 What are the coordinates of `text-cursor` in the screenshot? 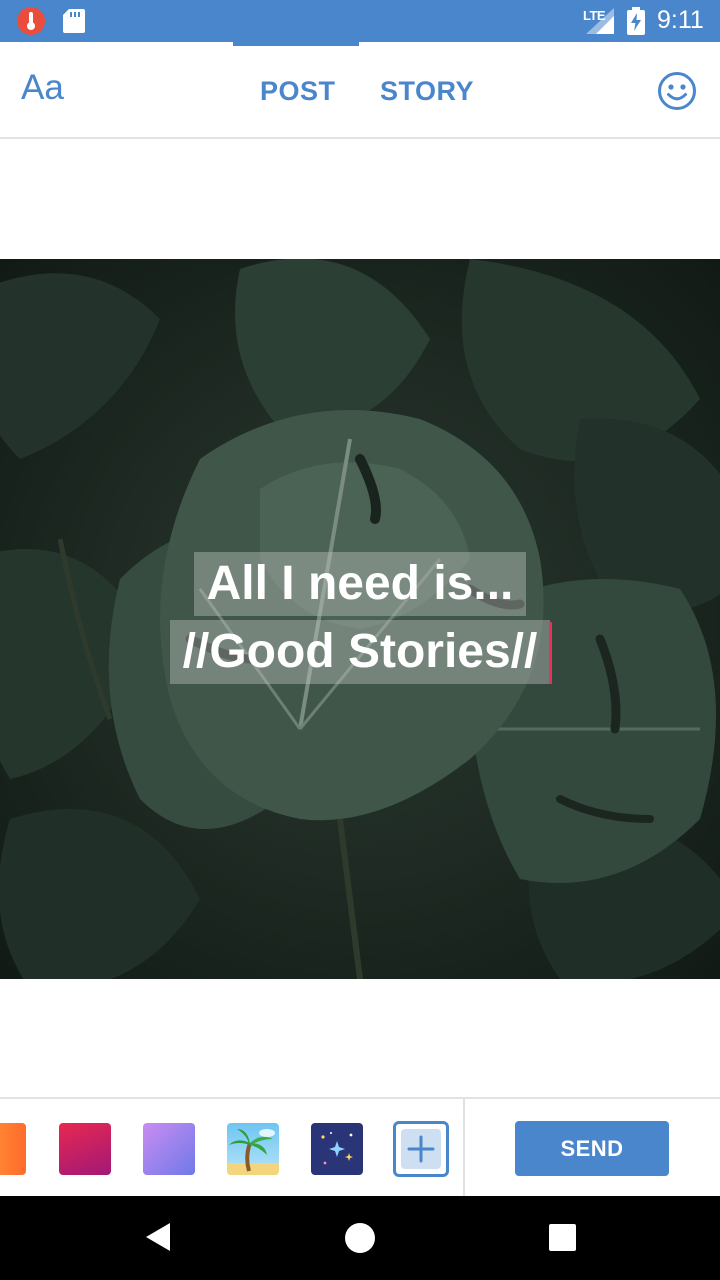 It's located at (550, 653).